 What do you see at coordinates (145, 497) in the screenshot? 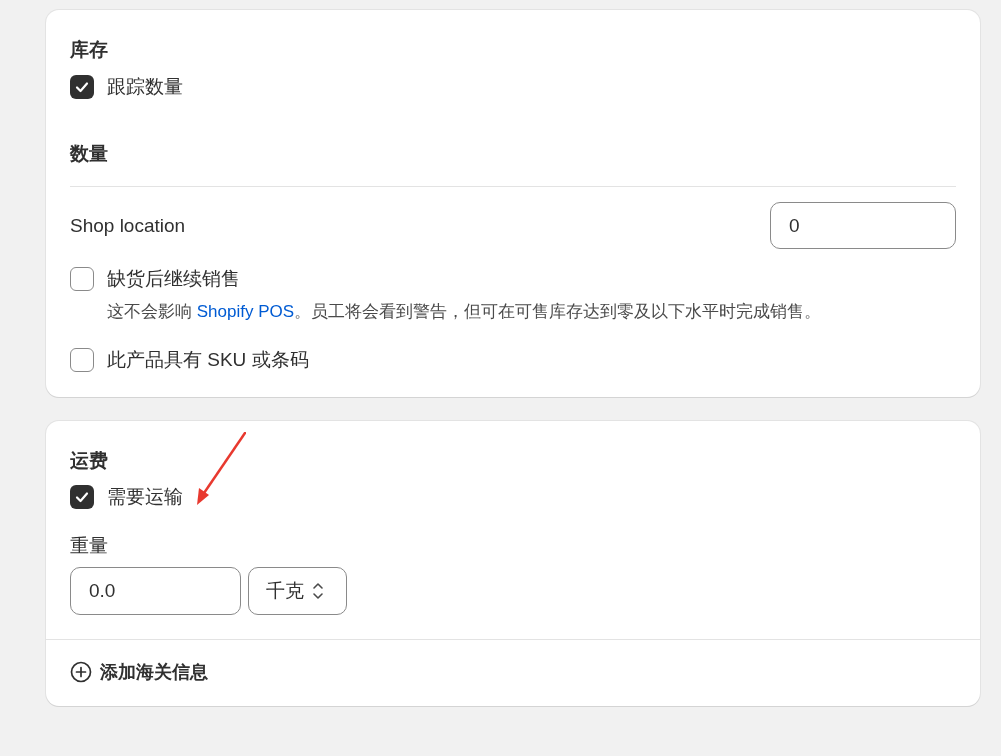
I see `checkbox-label: 需要运输` at bounding box center [145, 497].